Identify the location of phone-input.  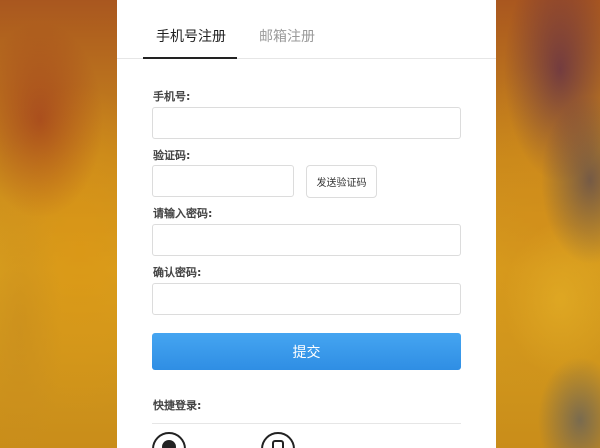
(306, 123).